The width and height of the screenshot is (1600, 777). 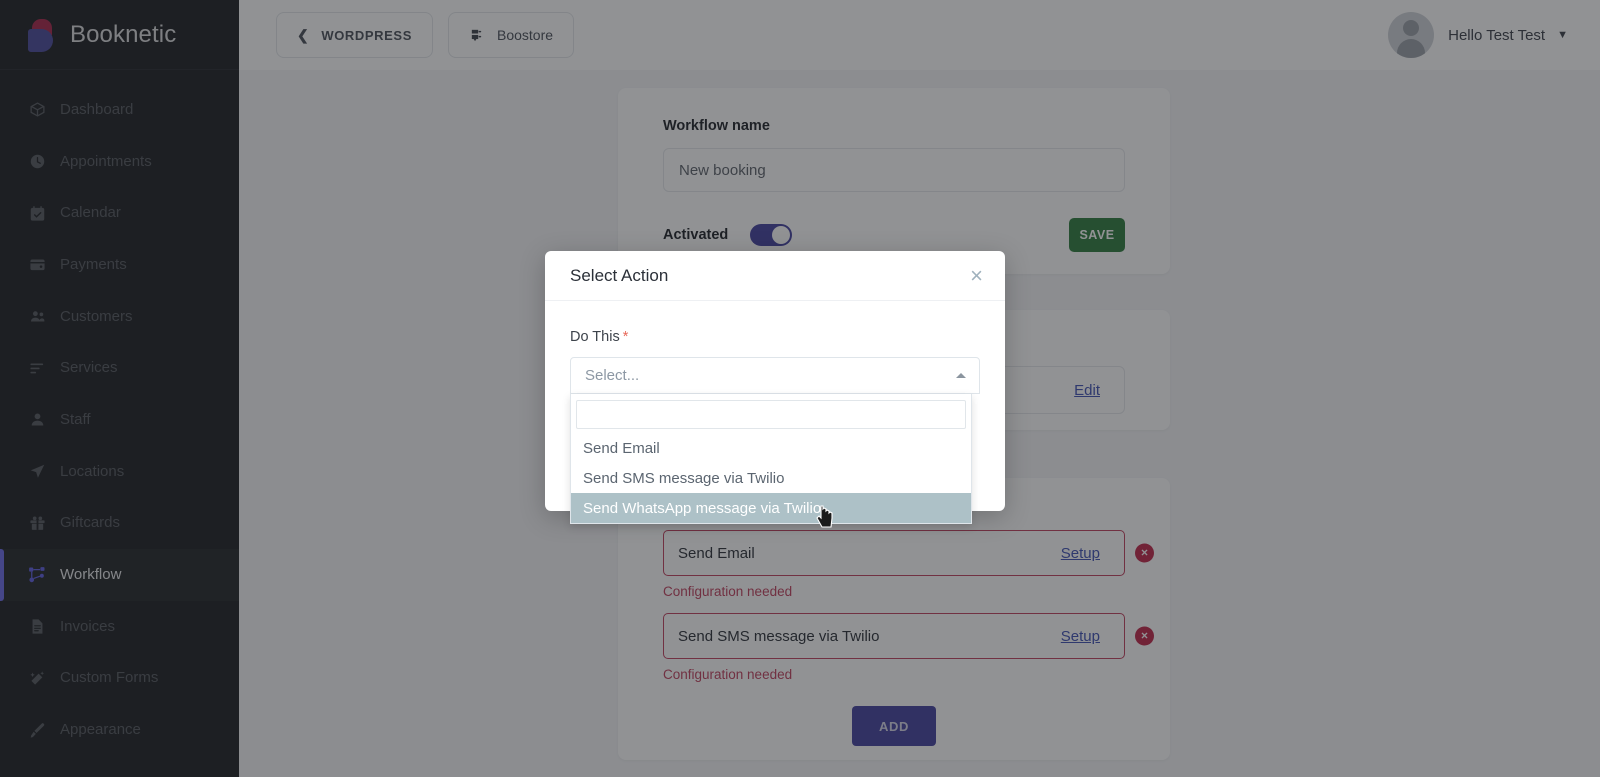 I want to click on action-search-wrap, so click(x=771, y=413).